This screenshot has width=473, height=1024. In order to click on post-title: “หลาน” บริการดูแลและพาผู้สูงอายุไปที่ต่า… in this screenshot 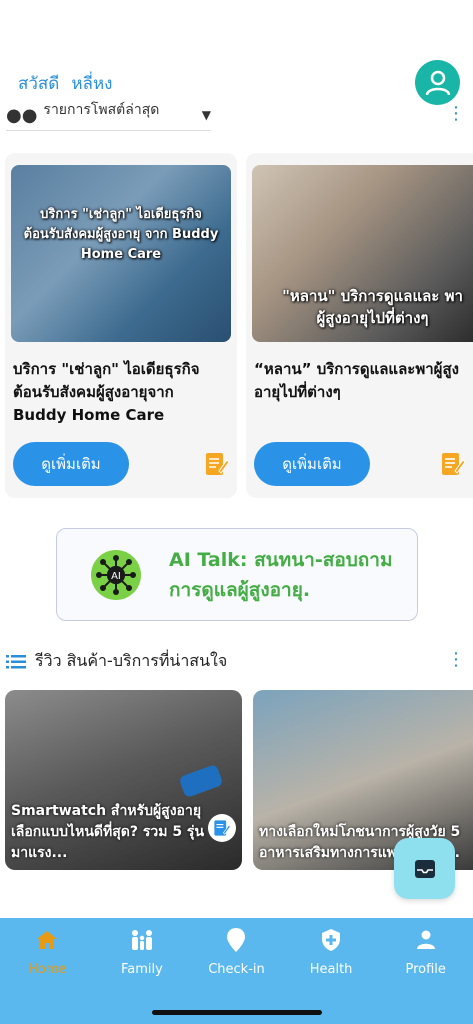, I will do `click(356, 380)`.